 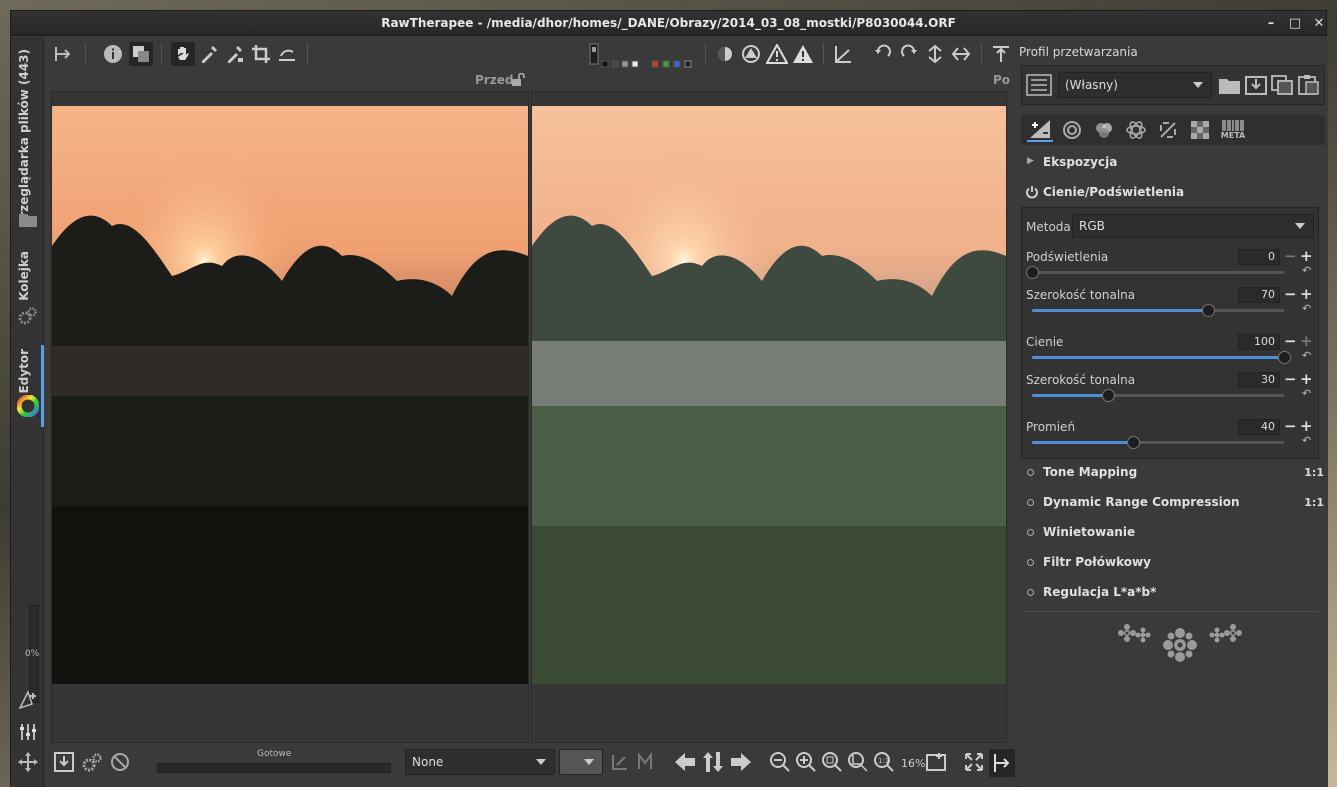 I want to click on info-button, so click(x=113, y=54).